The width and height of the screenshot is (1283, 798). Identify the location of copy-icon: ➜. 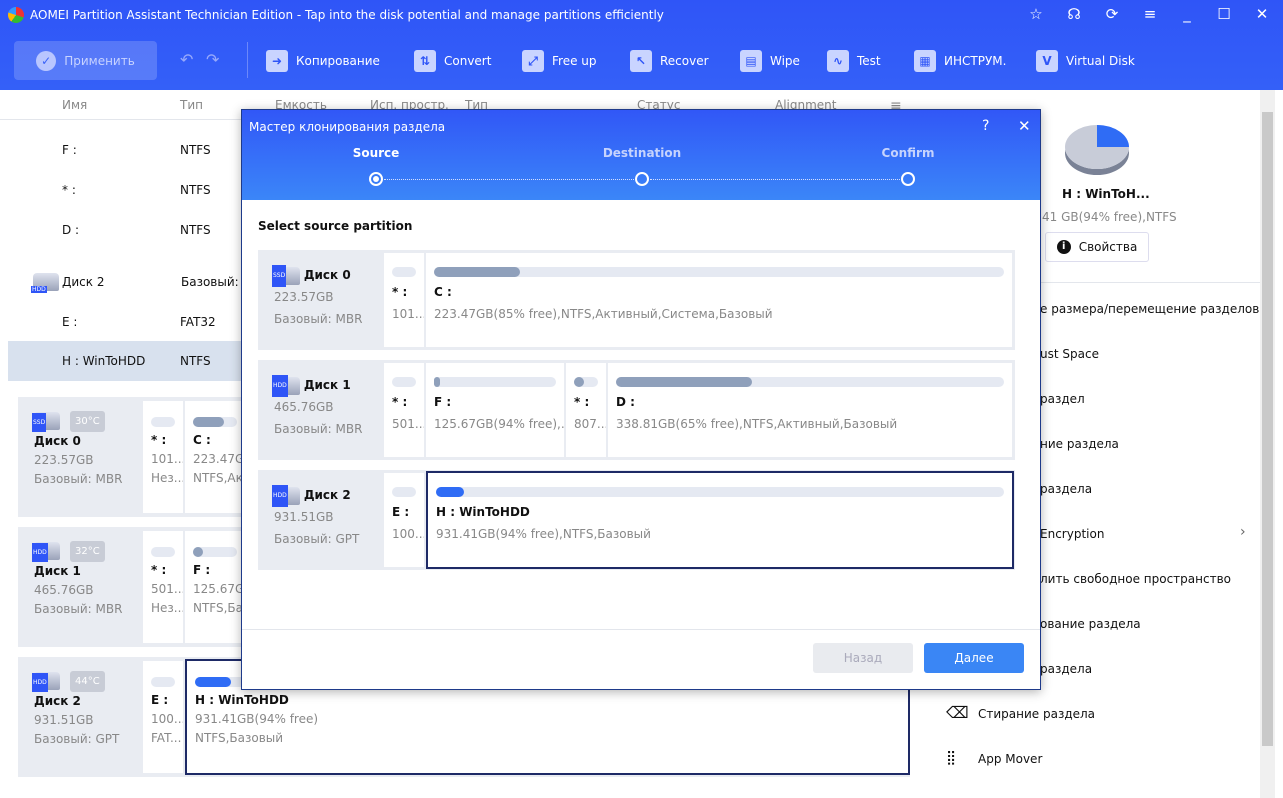
(277, 61).